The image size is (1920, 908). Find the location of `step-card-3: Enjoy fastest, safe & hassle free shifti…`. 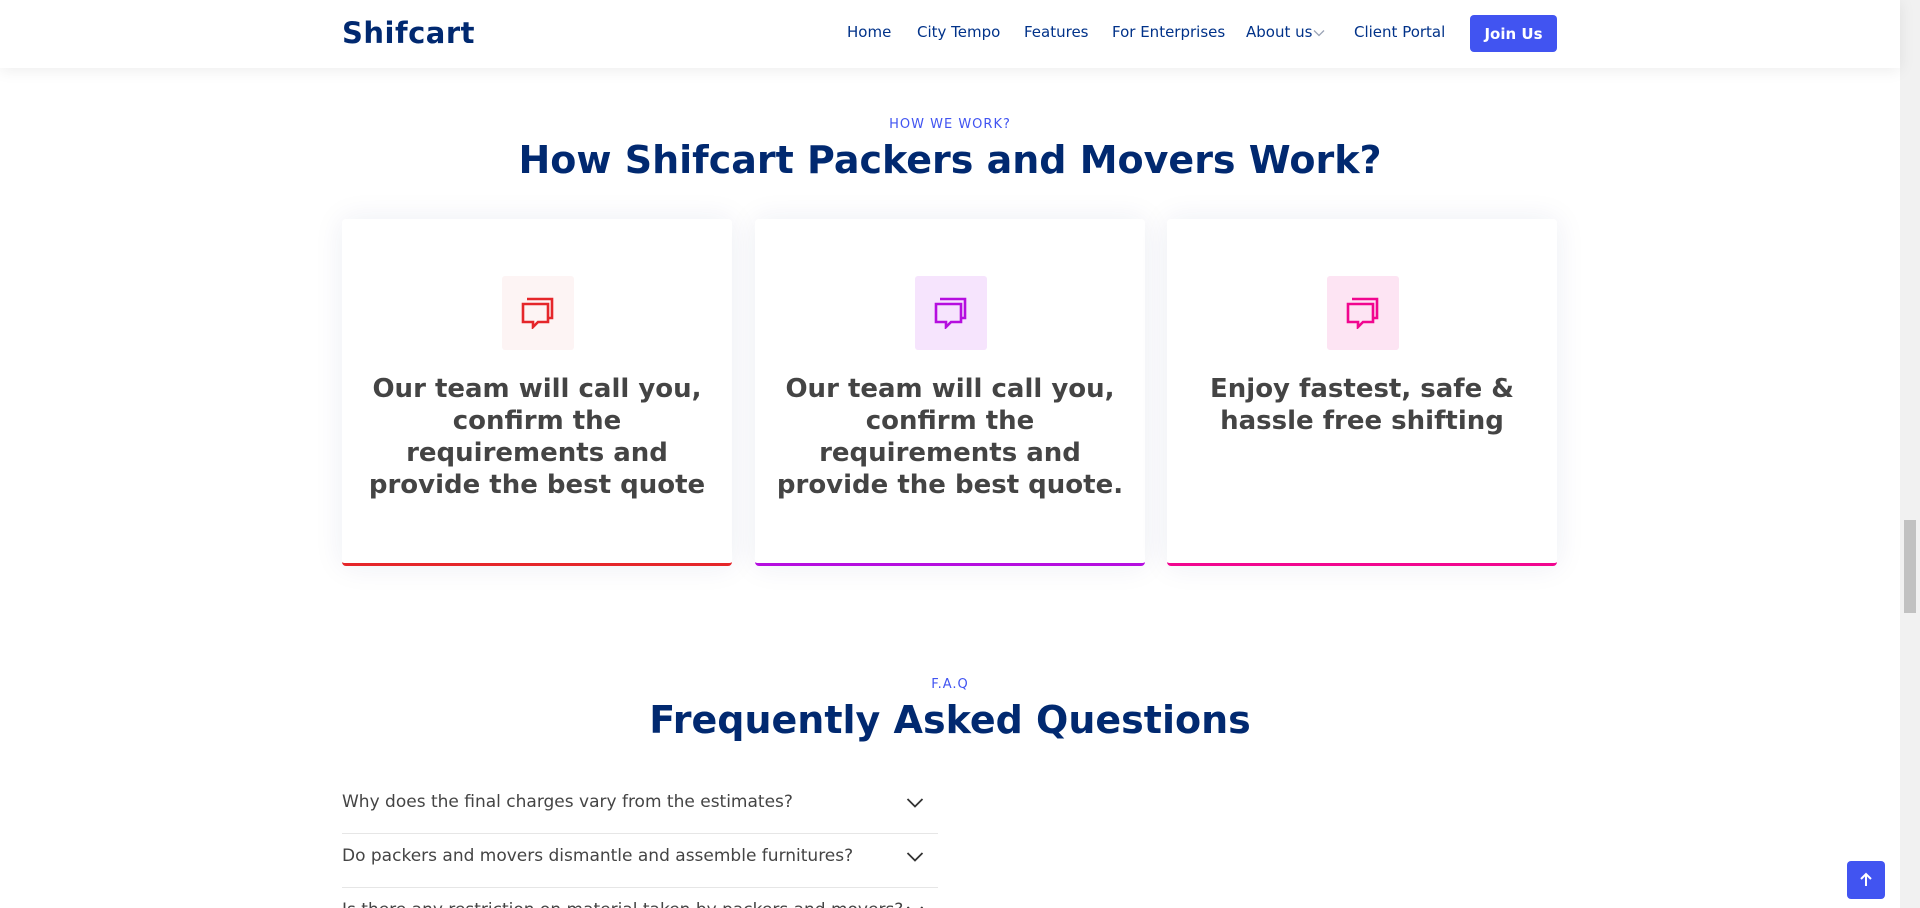

step-card-3: Enjoy fastest, safe & hassle free shifti… is located at coordinates (1362, 392).